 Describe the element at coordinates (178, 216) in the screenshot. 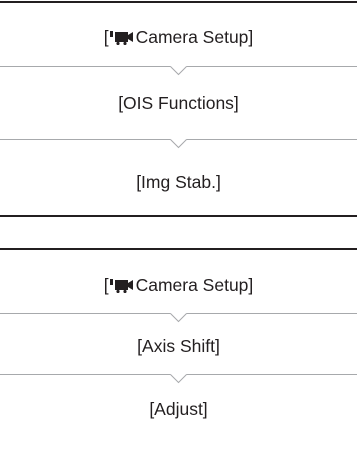

I see `bottom-rule` at that location.